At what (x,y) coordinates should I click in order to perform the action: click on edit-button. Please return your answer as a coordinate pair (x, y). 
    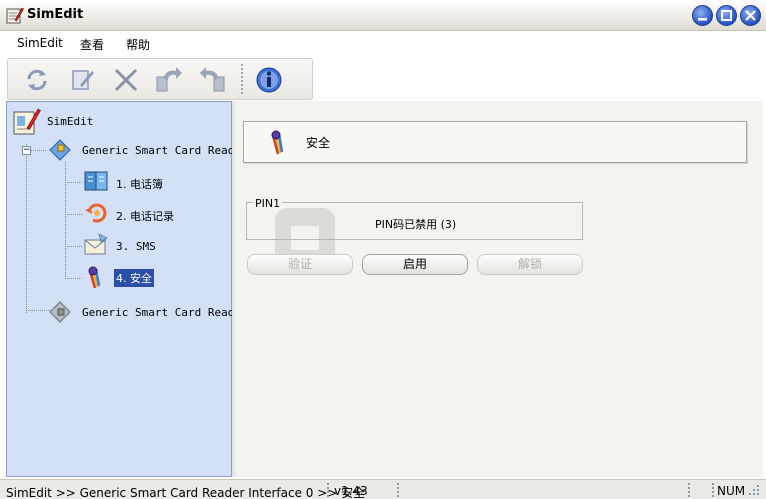
    Looking at the image, I should click on (83, 80).